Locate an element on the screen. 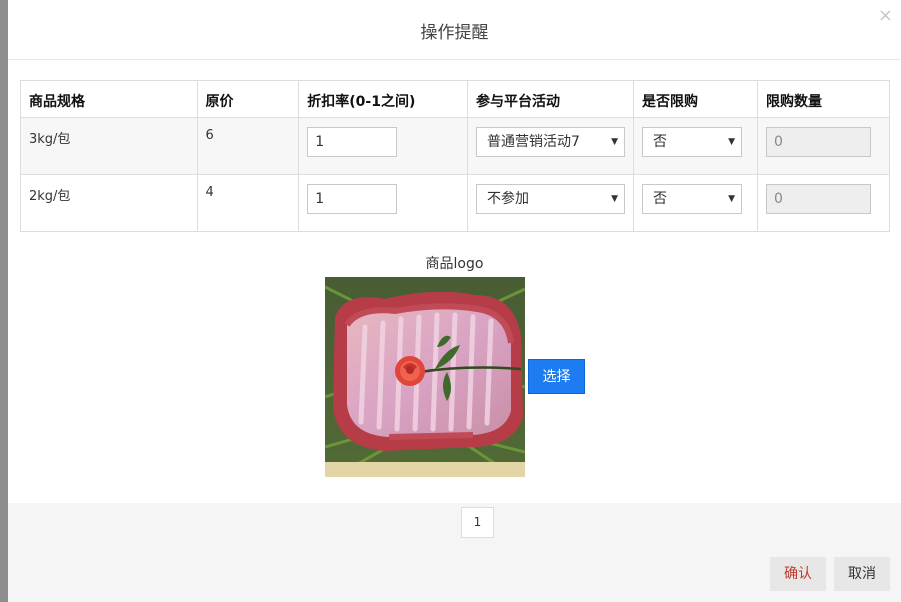 This screenshot has width=901, height=602. cell-price: 6 is located at coordinates (248, 146).